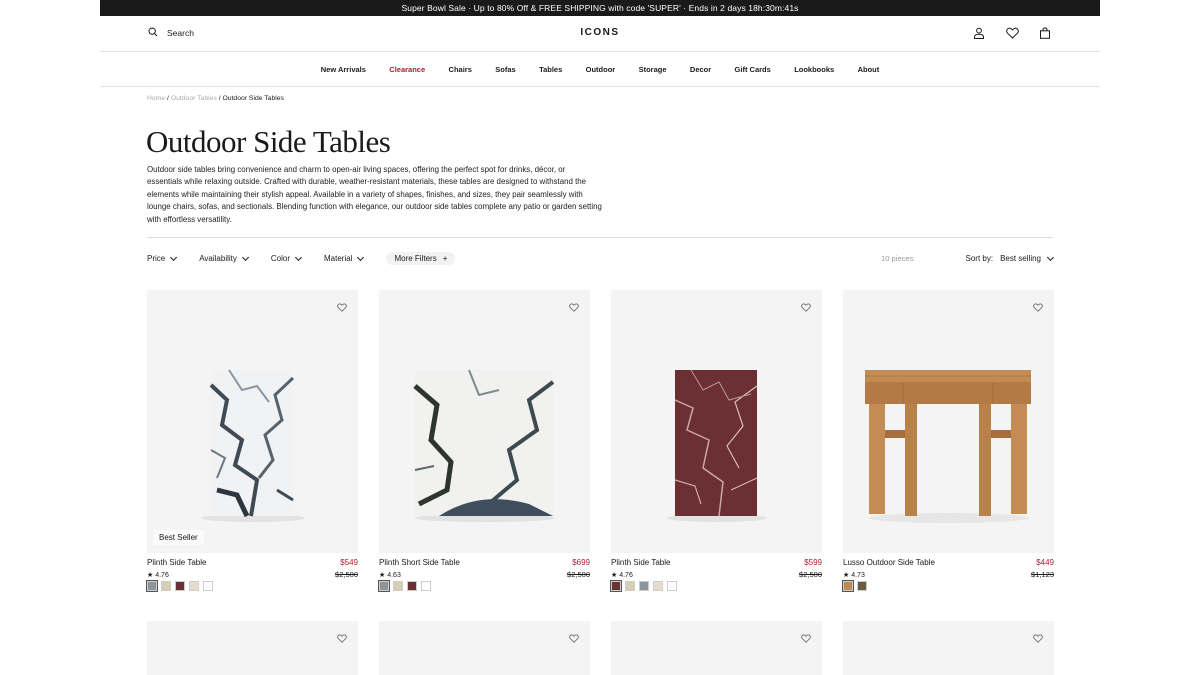 The height and width of the screenshot is (675, 1200). I want to click on product-rating: ★ 4.63, so click(390, 575).